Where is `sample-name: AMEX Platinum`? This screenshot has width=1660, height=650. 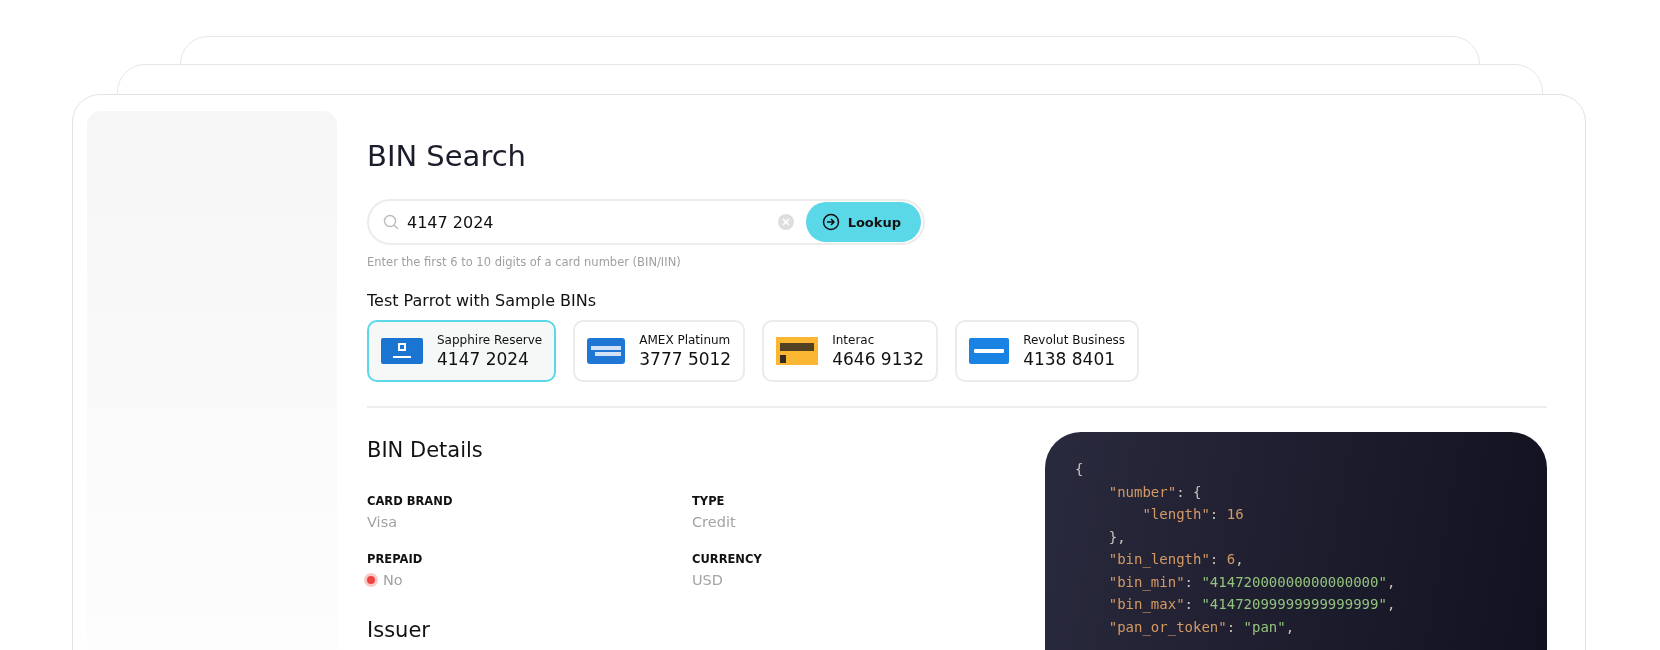
sample-name: AMEX Platinum is located at coordinates (685, 340).